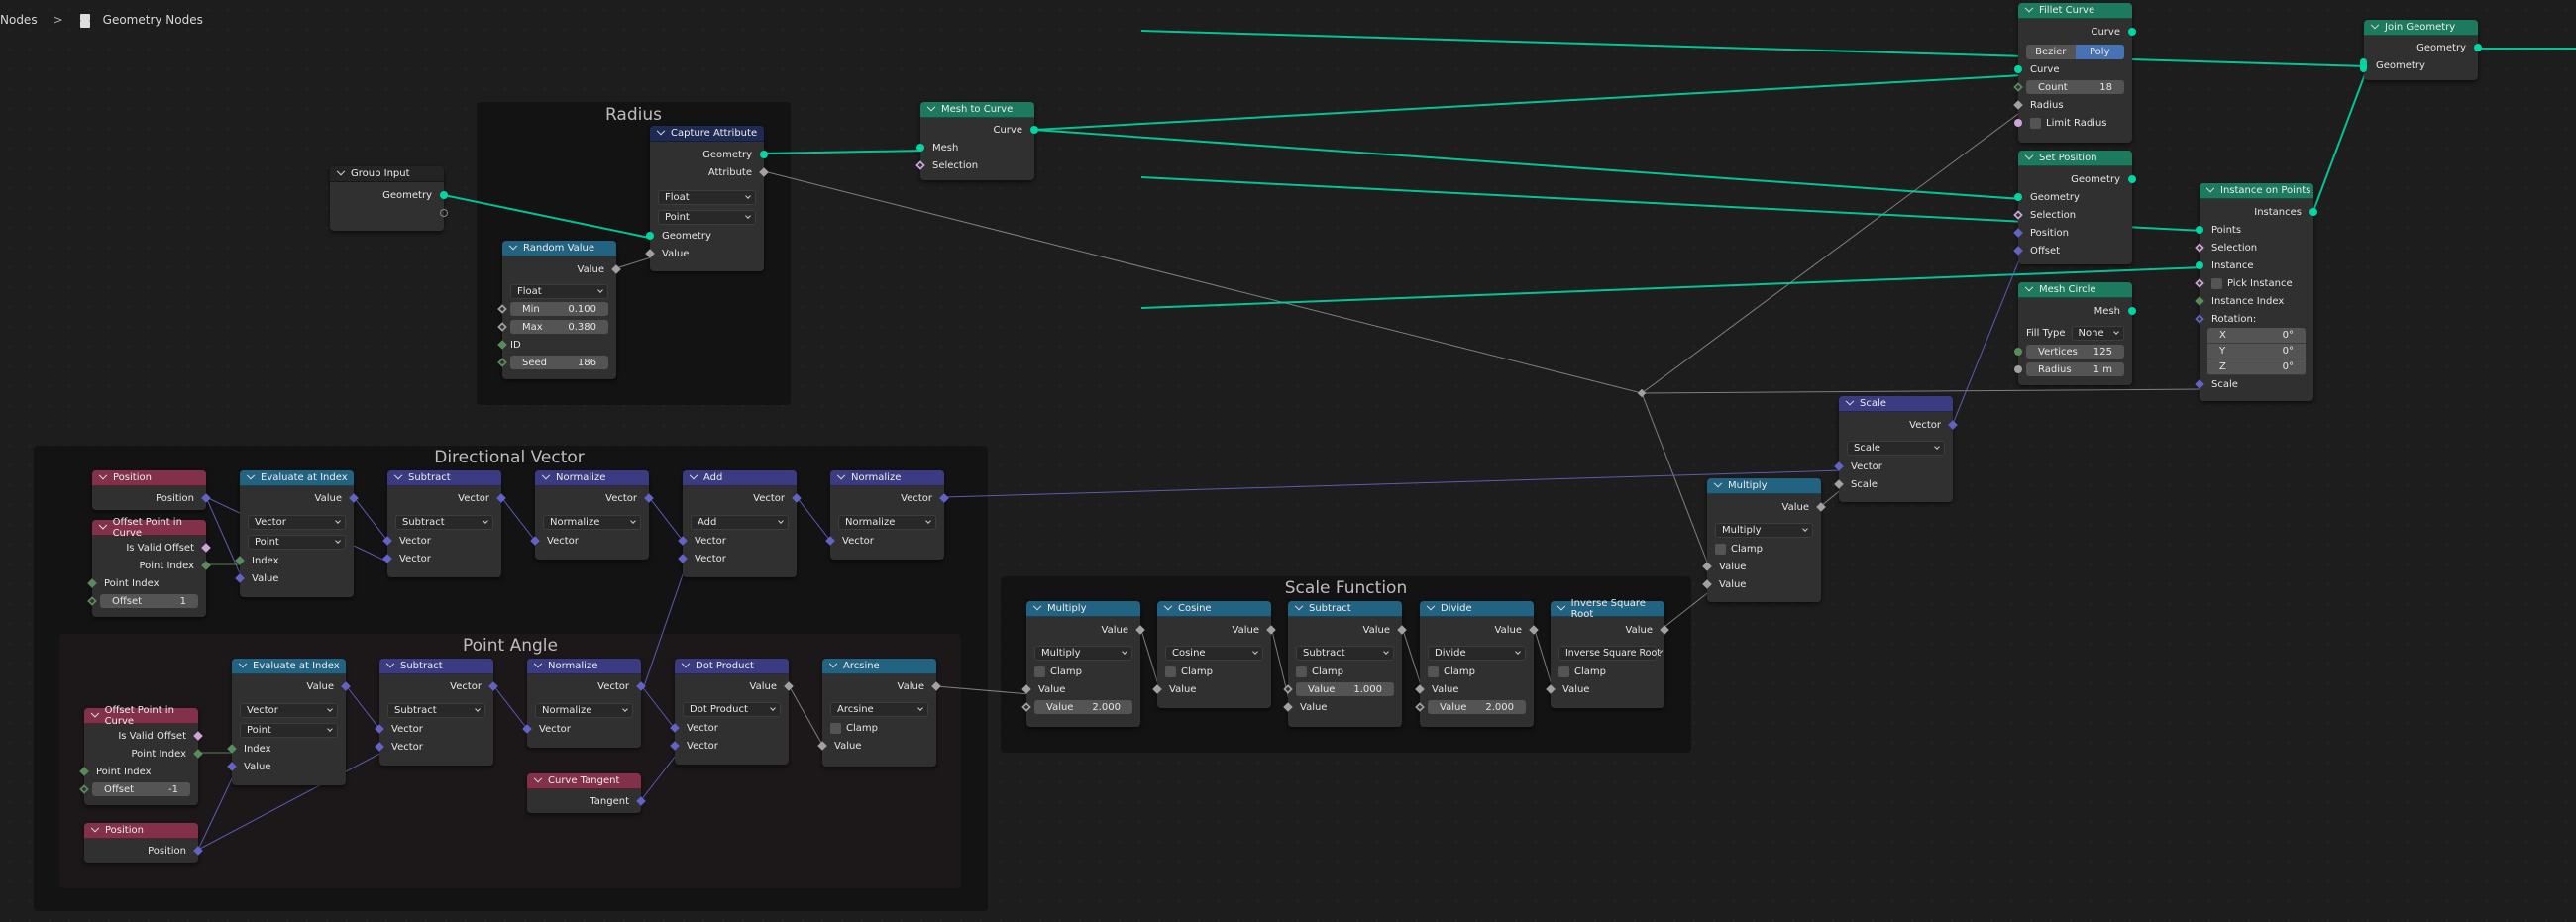 The height and width of the screenshot is (922, 2576). I want to click on node-group-input: Group Input Geometry, so click(389, 198).